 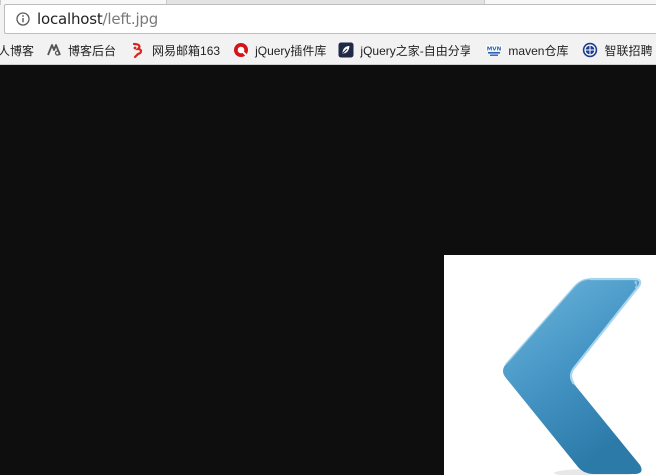 I want to click on bookmark-blog-admin: 博客后台, so click(x=81, y=50).